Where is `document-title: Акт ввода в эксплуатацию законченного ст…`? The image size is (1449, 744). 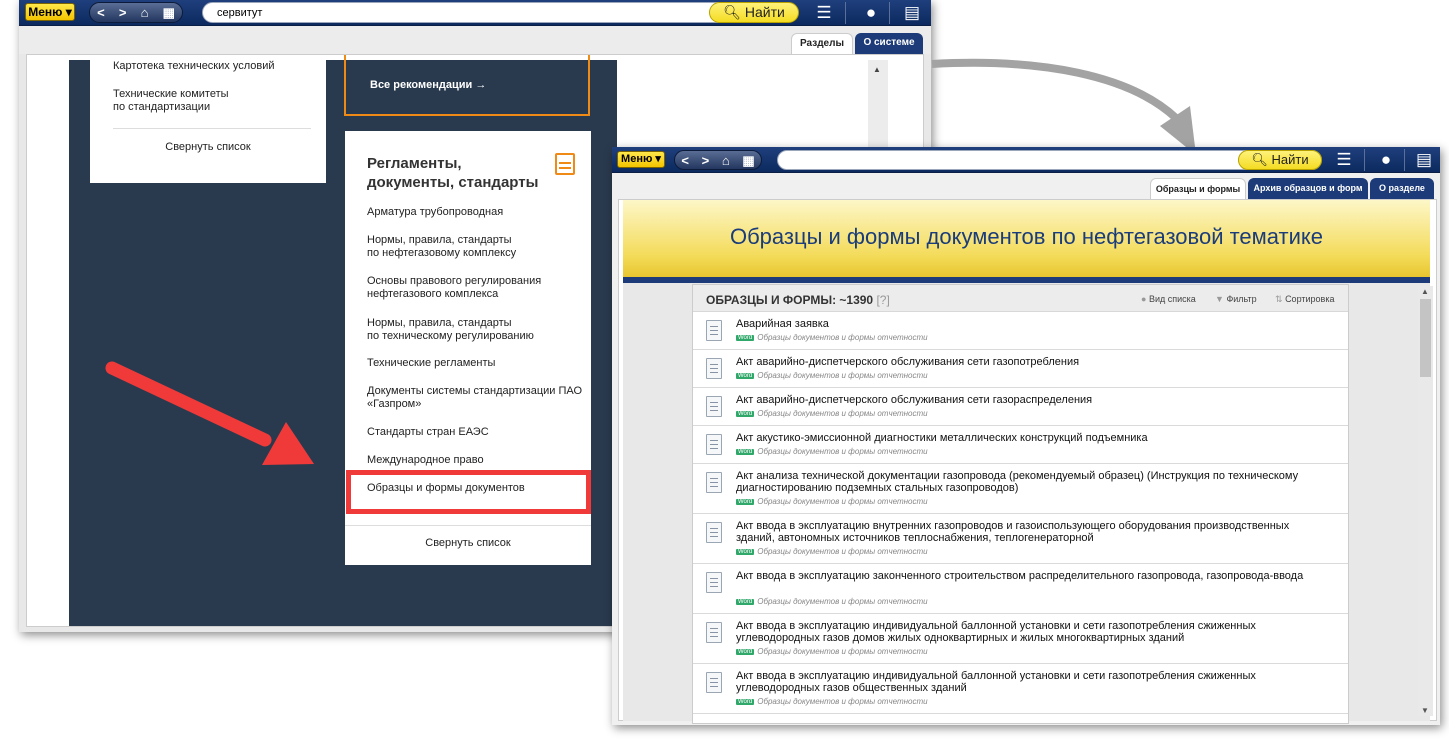
document-title: Акт ввода в эксплуатацию законченного ст… is located at coordinates (1021, 576).